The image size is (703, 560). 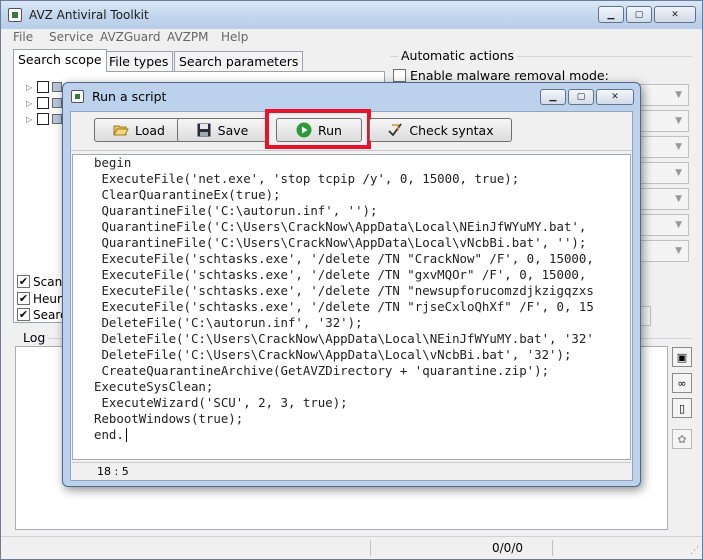 I want to click on option-search-checkbox: ✔, so click(x=23, y=314).